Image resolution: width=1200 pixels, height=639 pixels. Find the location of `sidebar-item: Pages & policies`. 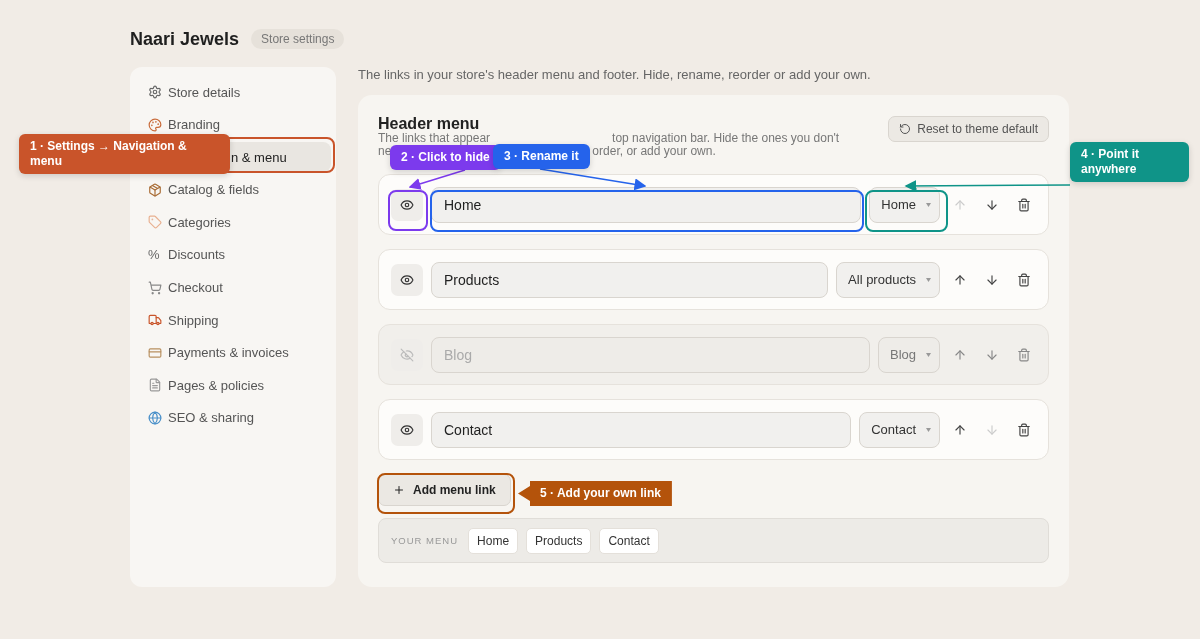

sidebar-item: Pages & policies is located at coordinates (235, 385).